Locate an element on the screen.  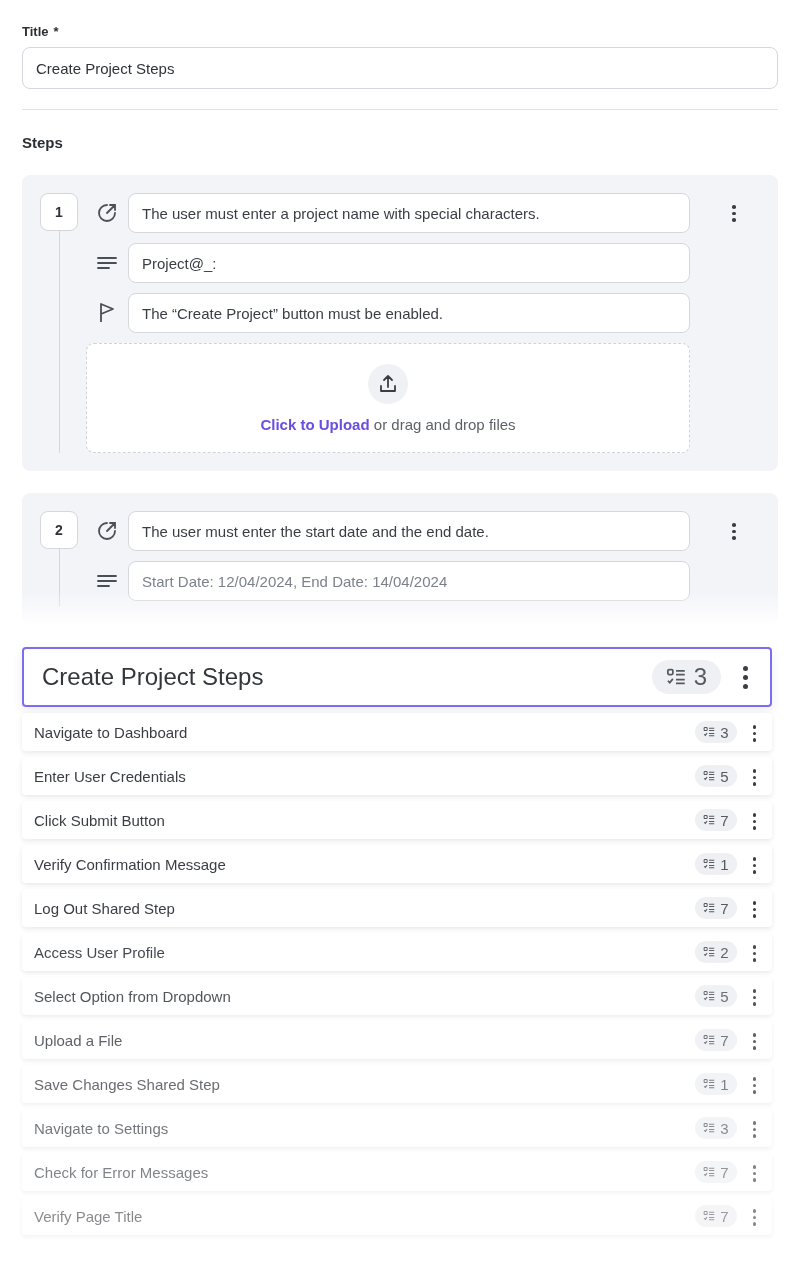
flag-icon is located at coordinates (107, 313).